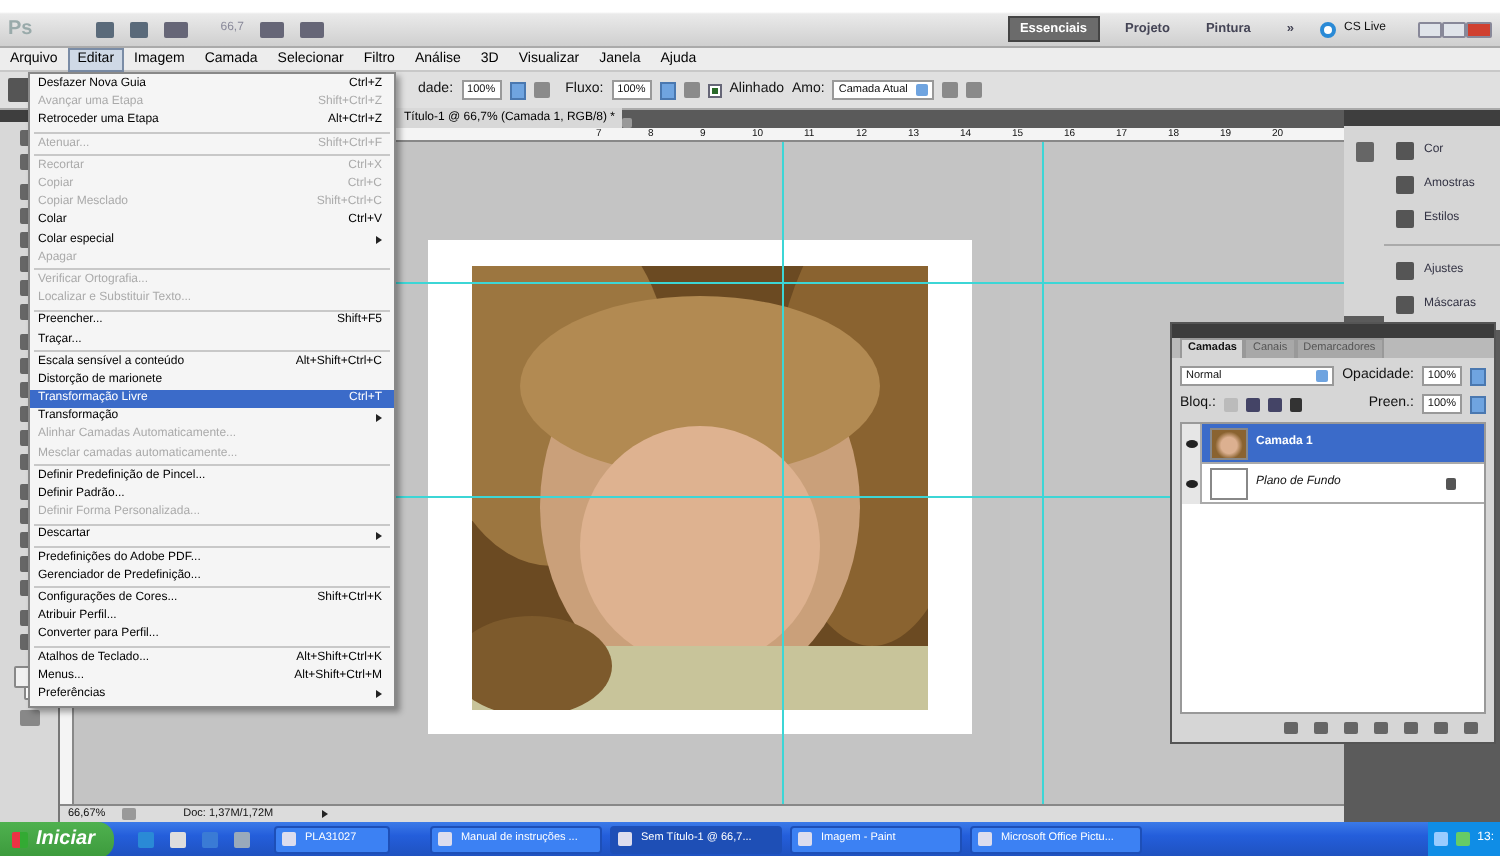 The width and height of the screenshot is (1500, 856). Describe the element at coordinates (627, 123) in the screenshot. I see `tab-close-icon` at that location.